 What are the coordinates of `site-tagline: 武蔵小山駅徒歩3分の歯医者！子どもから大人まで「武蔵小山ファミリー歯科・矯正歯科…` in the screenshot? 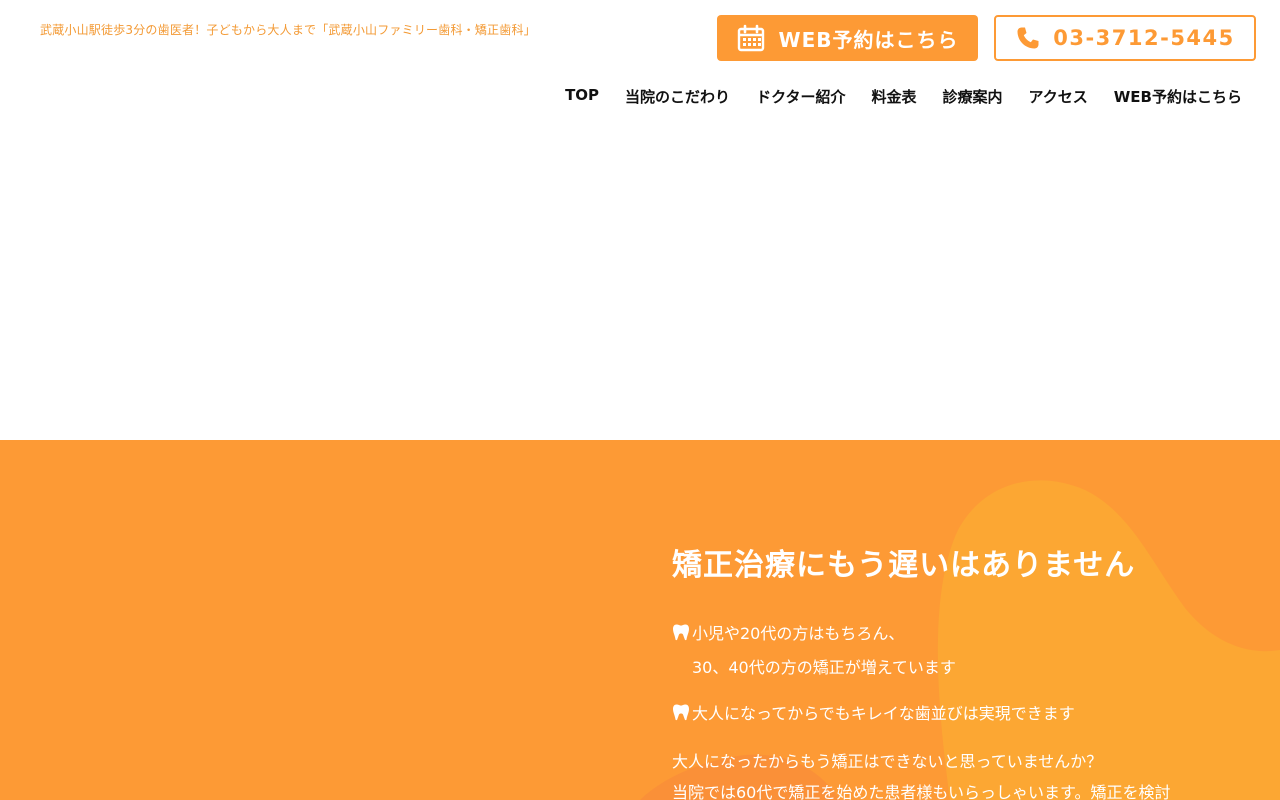 It's located at (288, 30).